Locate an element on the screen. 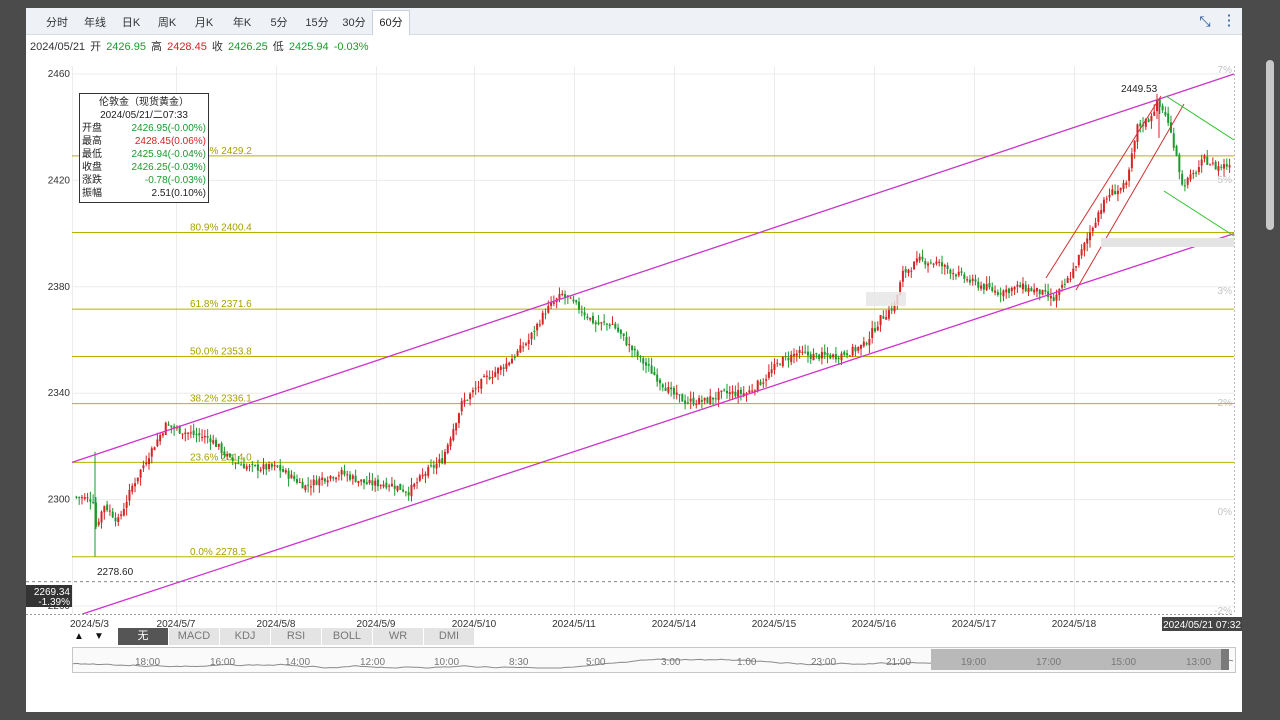 Image resolution: width=1280 pixels, height=720 pixels. tooltip-row-label: 开盘 is located at coordinates (92, 128).